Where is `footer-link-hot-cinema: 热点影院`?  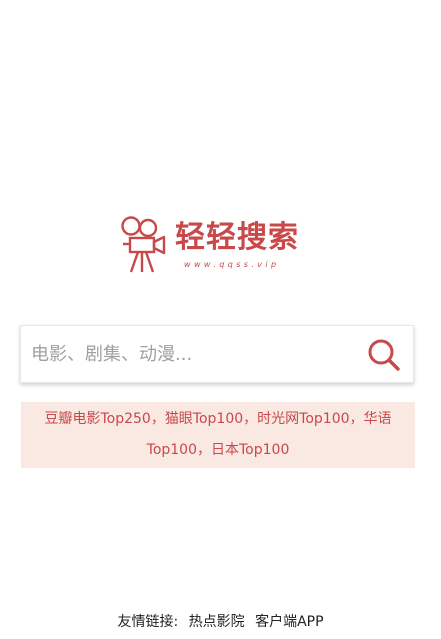 footer-link-hot-cinema: 热点影院 is located at coordinates (217, 622).